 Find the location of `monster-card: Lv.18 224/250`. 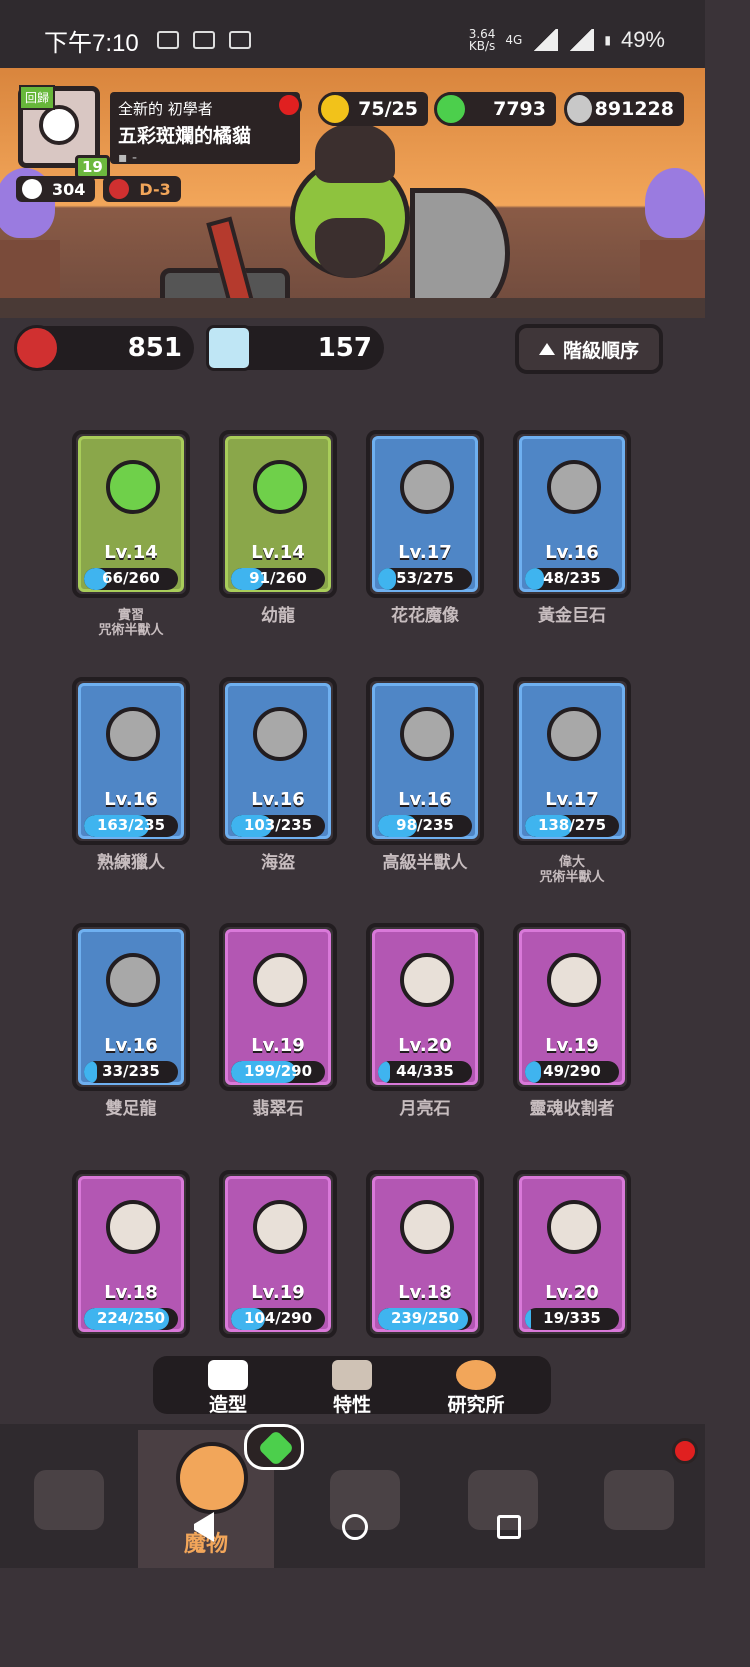

monster-card: Lv.18 224/250 is located at coordinates (131, 1254).